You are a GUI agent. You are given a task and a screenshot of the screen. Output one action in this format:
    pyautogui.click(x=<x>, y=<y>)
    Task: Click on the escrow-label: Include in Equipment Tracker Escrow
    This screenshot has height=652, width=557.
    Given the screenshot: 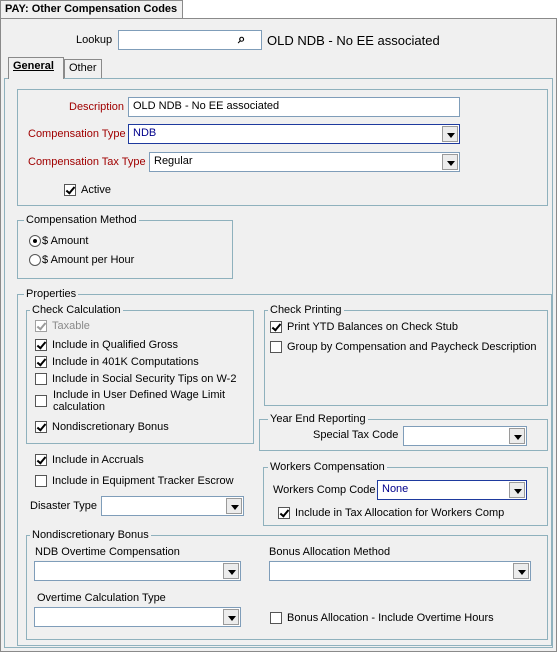 What is the action you would take?
    pyautogui.click(x=143, y=481)
    